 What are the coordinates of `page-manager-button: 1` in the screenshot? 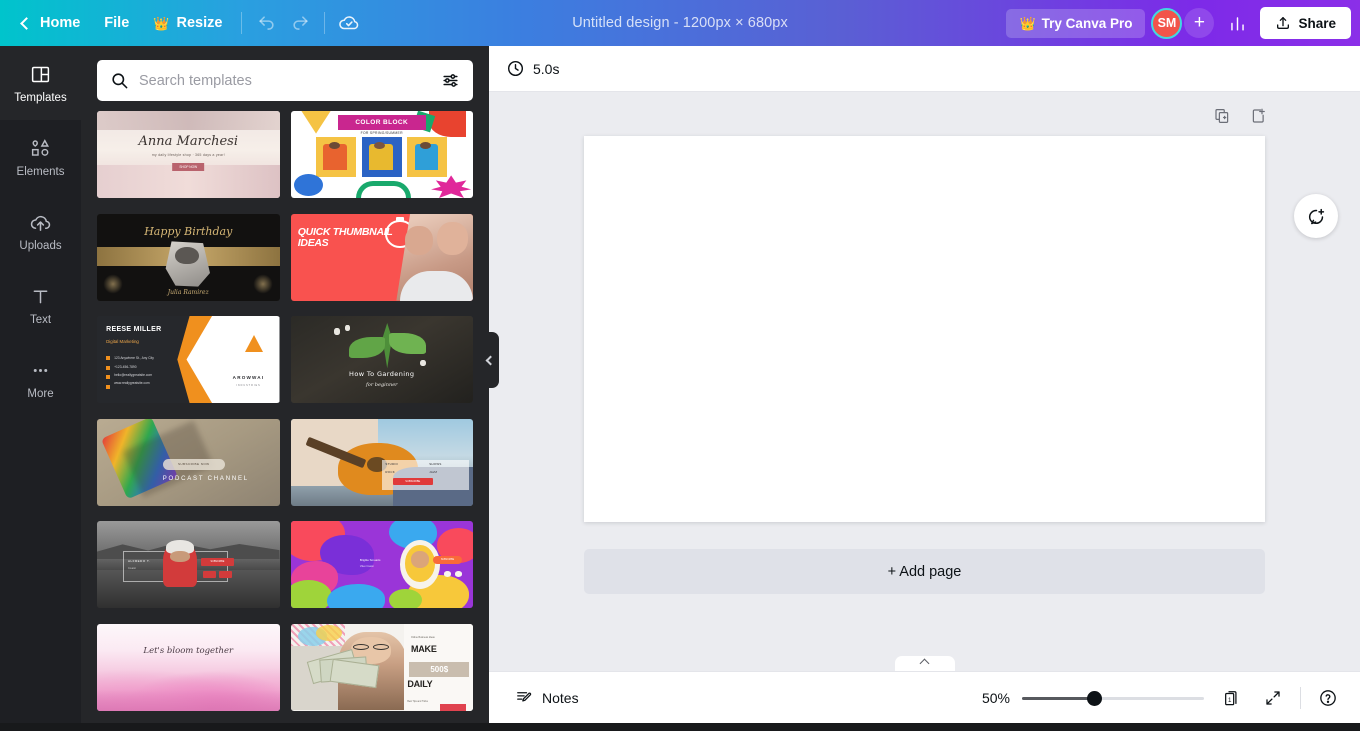 It's located at (1231, 698).